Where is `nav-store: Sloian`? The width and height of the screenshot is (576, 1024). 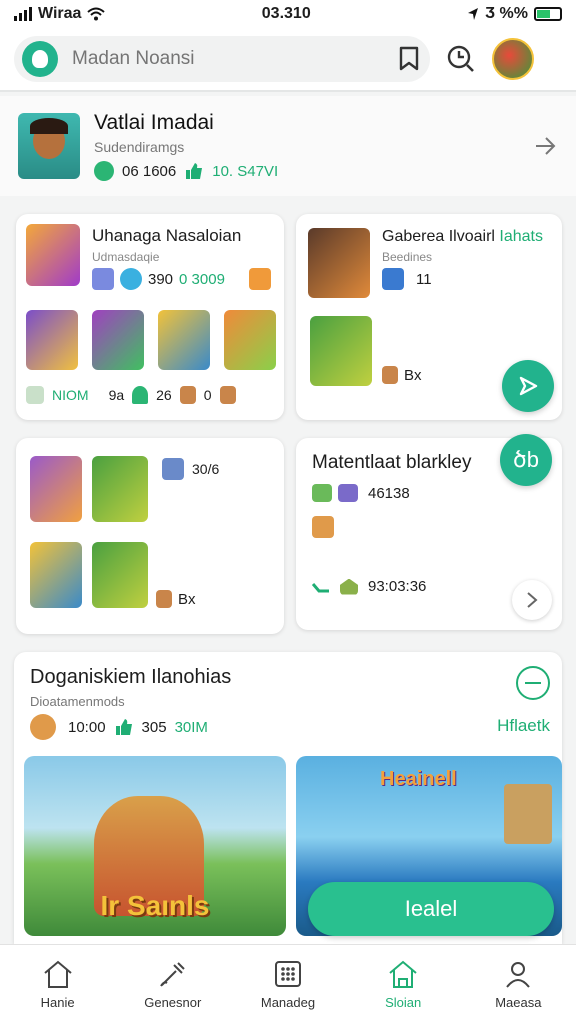
nav-store: Sloian is located at coordinates (403, 984).